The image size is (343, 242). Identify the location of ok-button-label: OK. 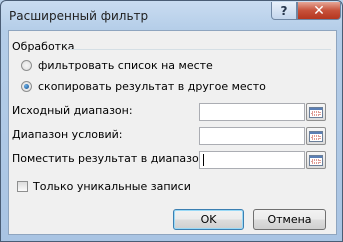
(208, 219).